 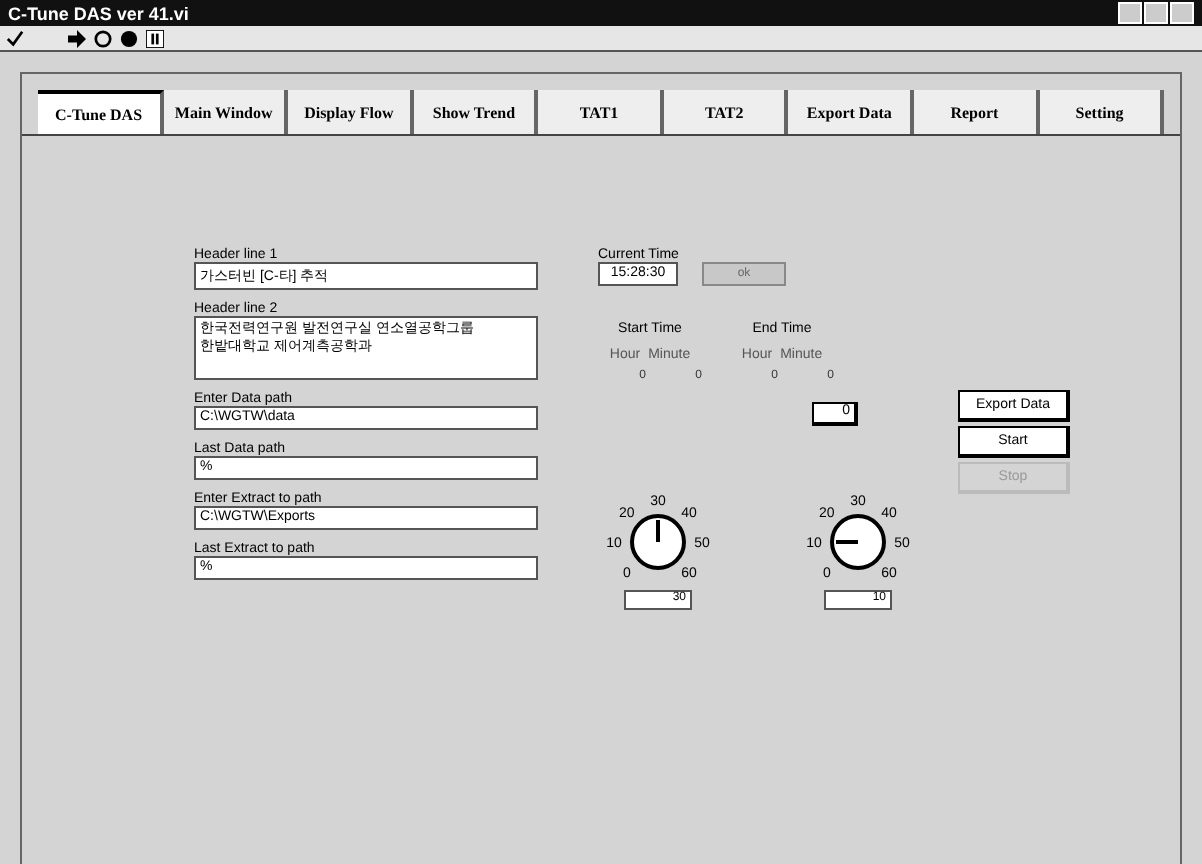 I want to click on tab: Report, so click(x=976, y=112).